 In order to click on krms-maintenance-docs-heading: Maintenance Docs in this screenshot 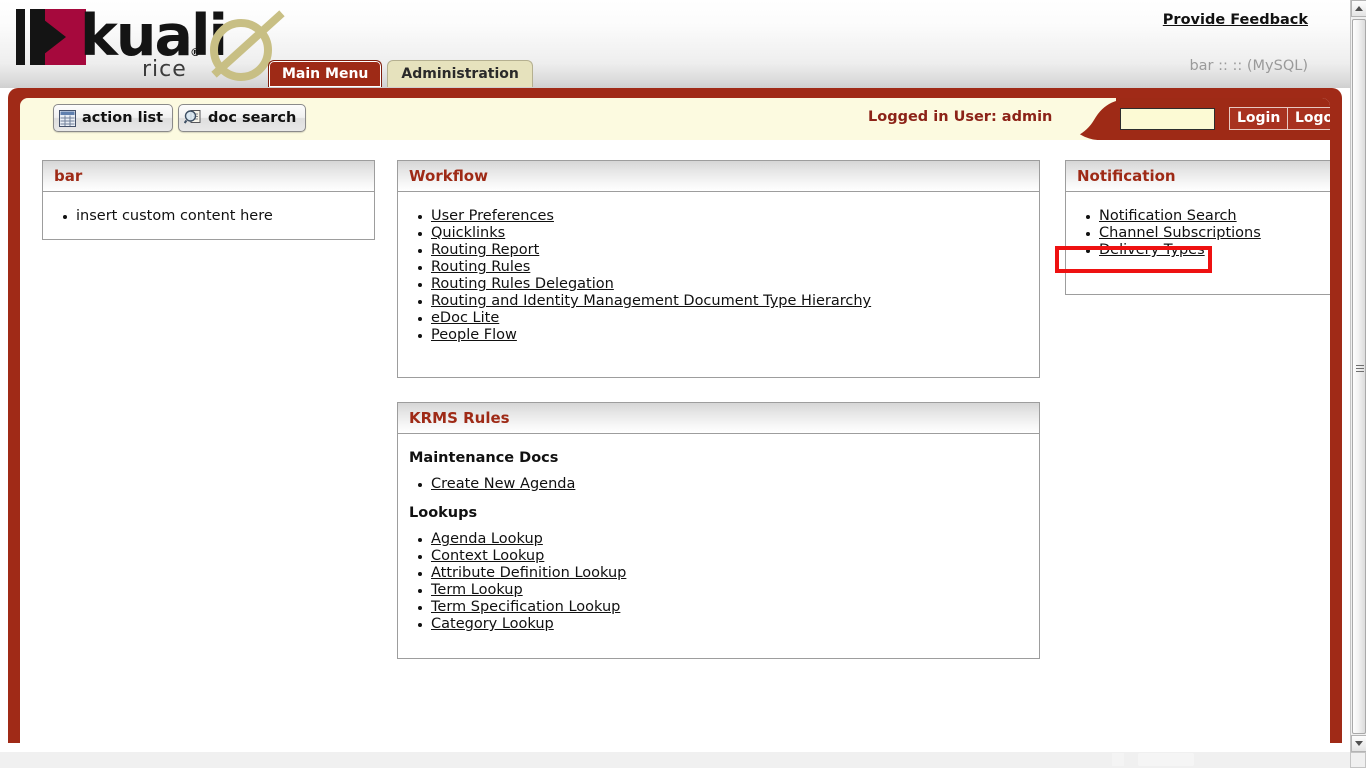, I will do `click(484, 458)`.